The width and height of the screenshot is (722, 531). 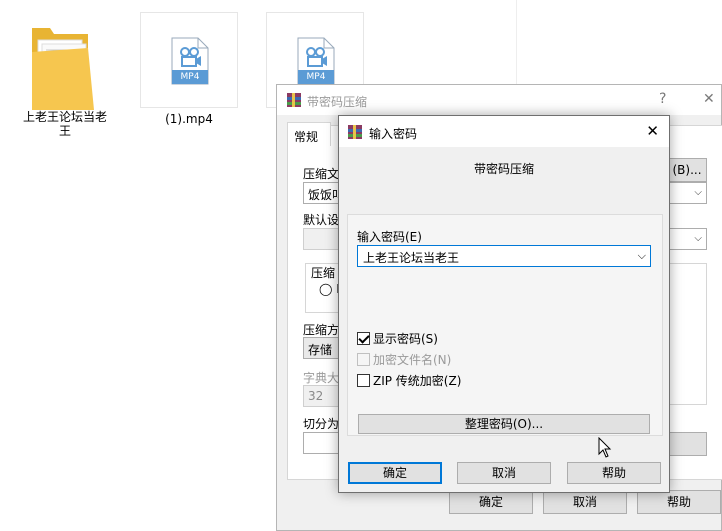 I want to click on tab-general: 常规, so click(x=309, y=134).